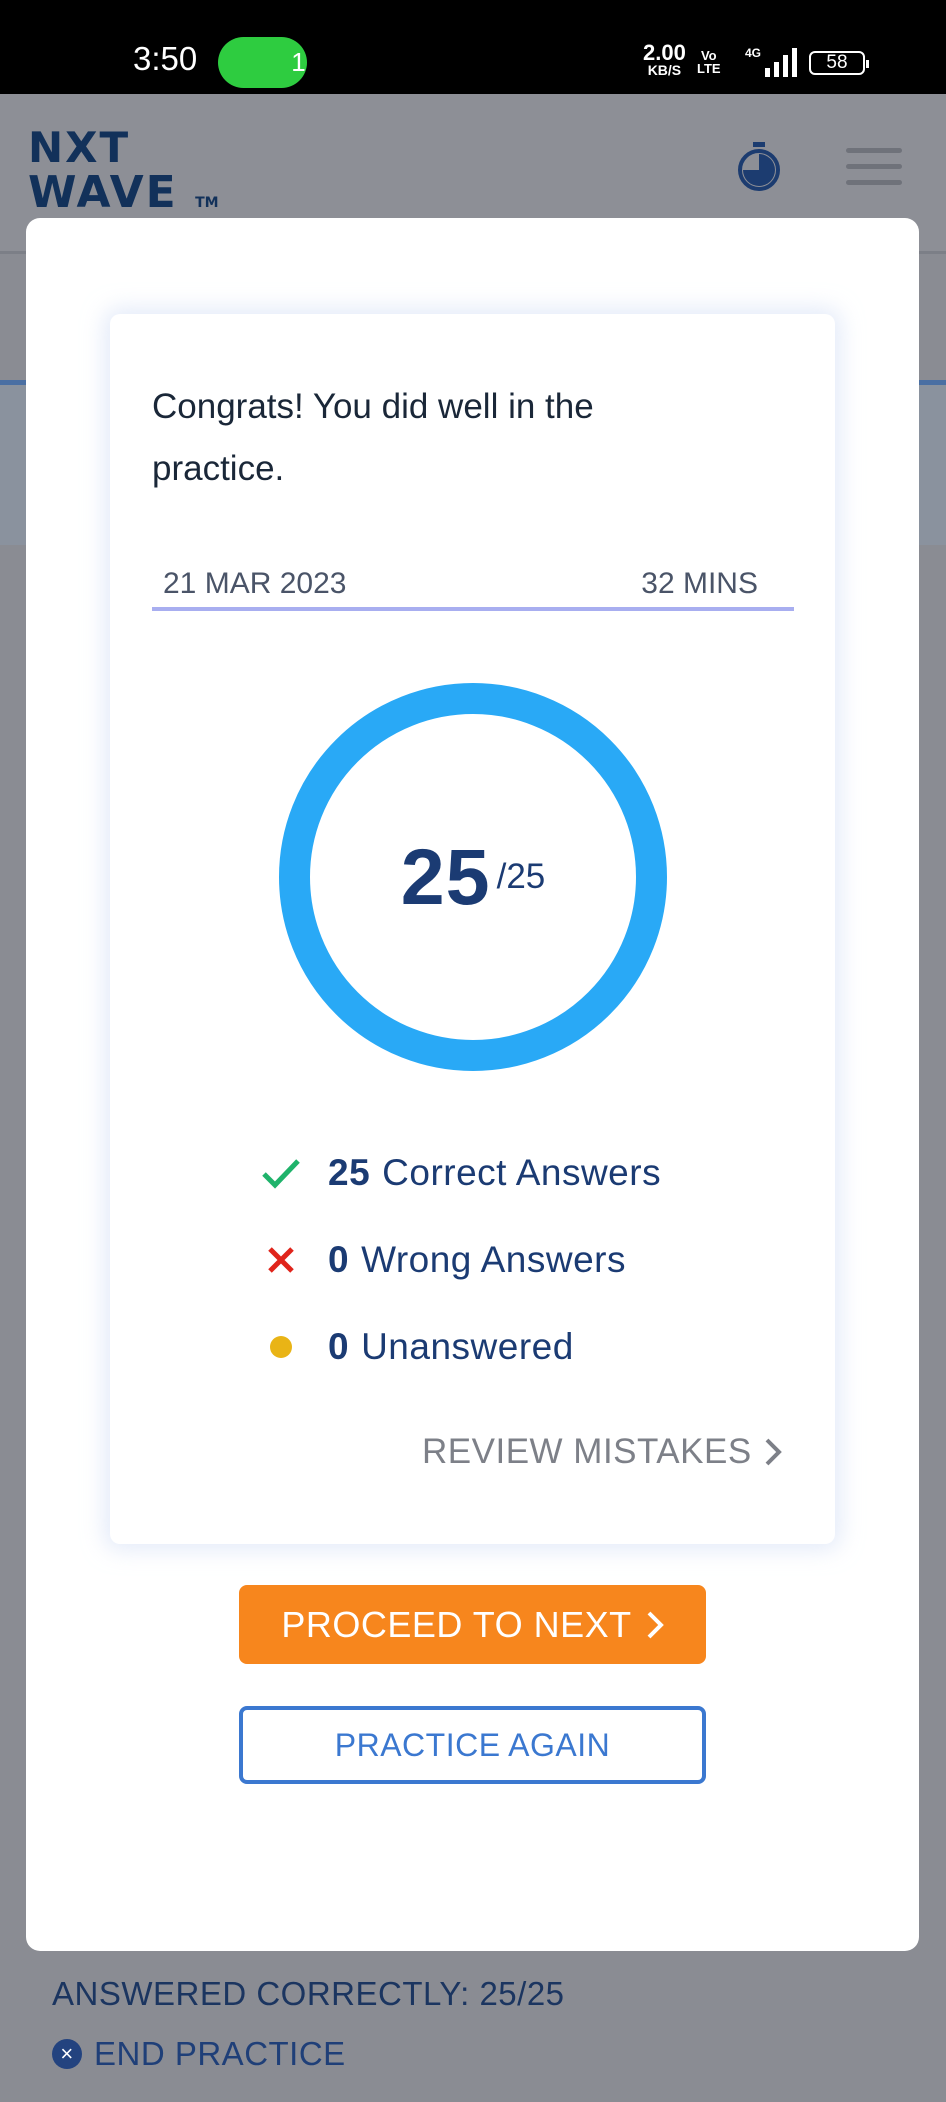 Image resolution: width=946 pixels, height=2102 pixels. I want to click on check-icon, so click(281, 1173).